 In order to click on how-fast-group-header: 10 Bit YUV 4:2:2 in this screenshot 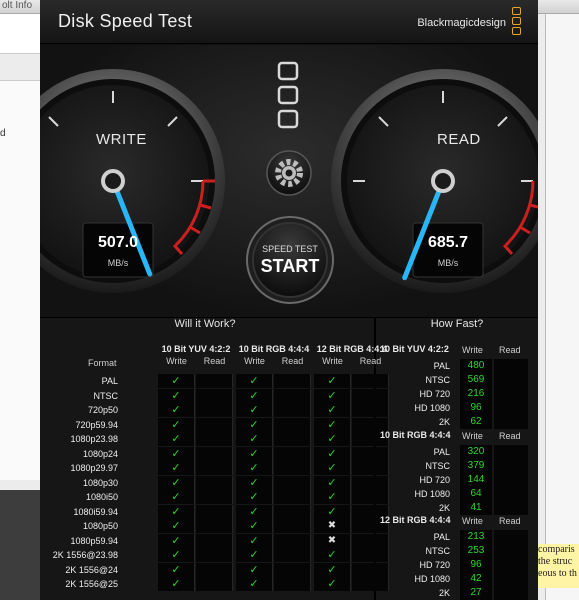, I will do `click(414, 349)`.